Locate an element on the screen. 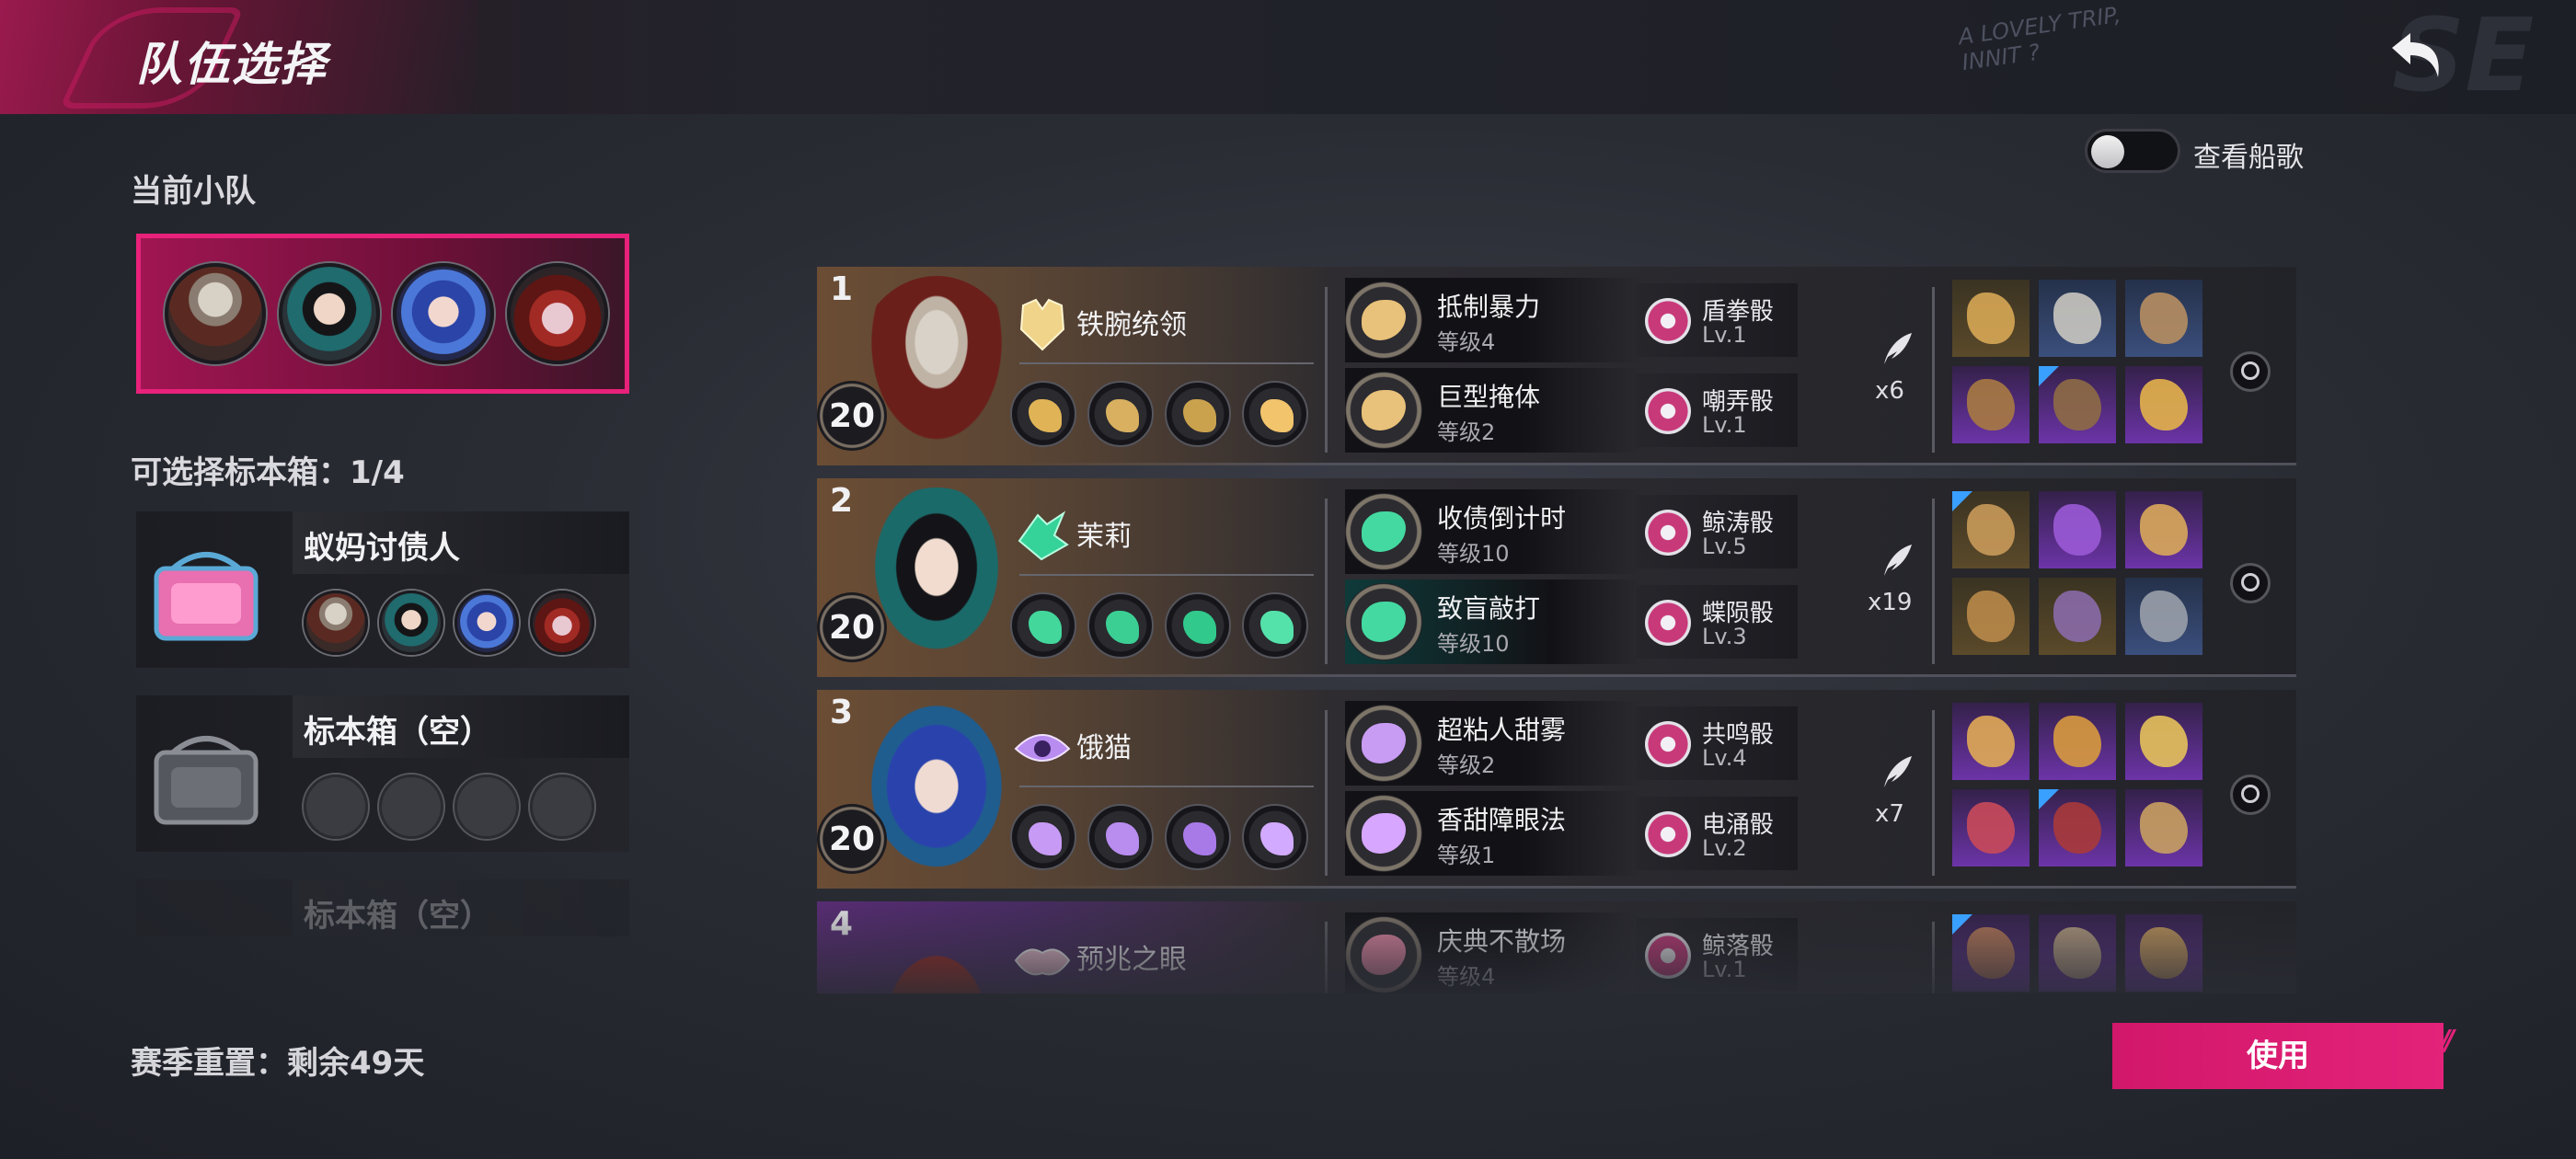  box-avatars is located at coordinates (449, 807).